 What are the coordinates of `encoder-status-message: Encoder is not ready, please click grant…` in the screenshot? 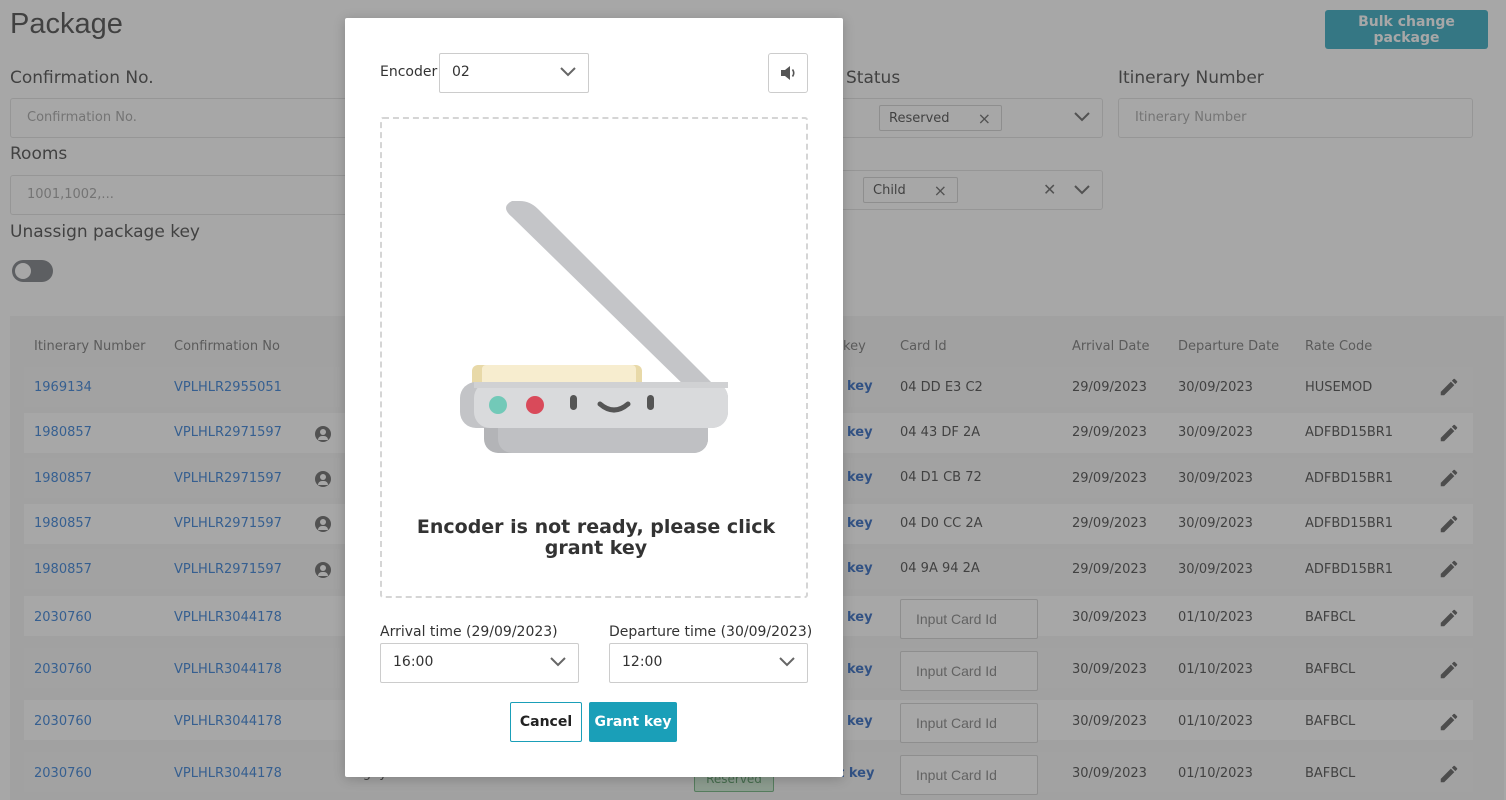 It's located at (596, 537).